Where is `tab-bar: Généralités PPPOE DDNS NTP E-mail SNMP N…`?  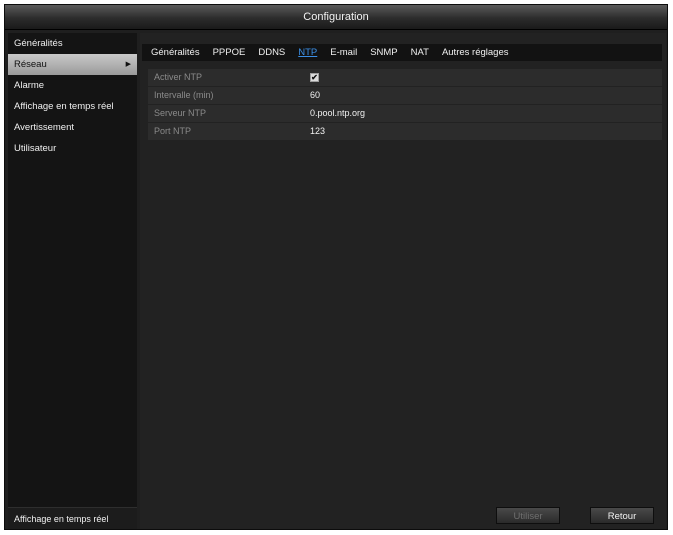
tab-bar: Généralités PPPOE DDNS NTP E-mail SNMP N… is located at coordinates (402, 52).